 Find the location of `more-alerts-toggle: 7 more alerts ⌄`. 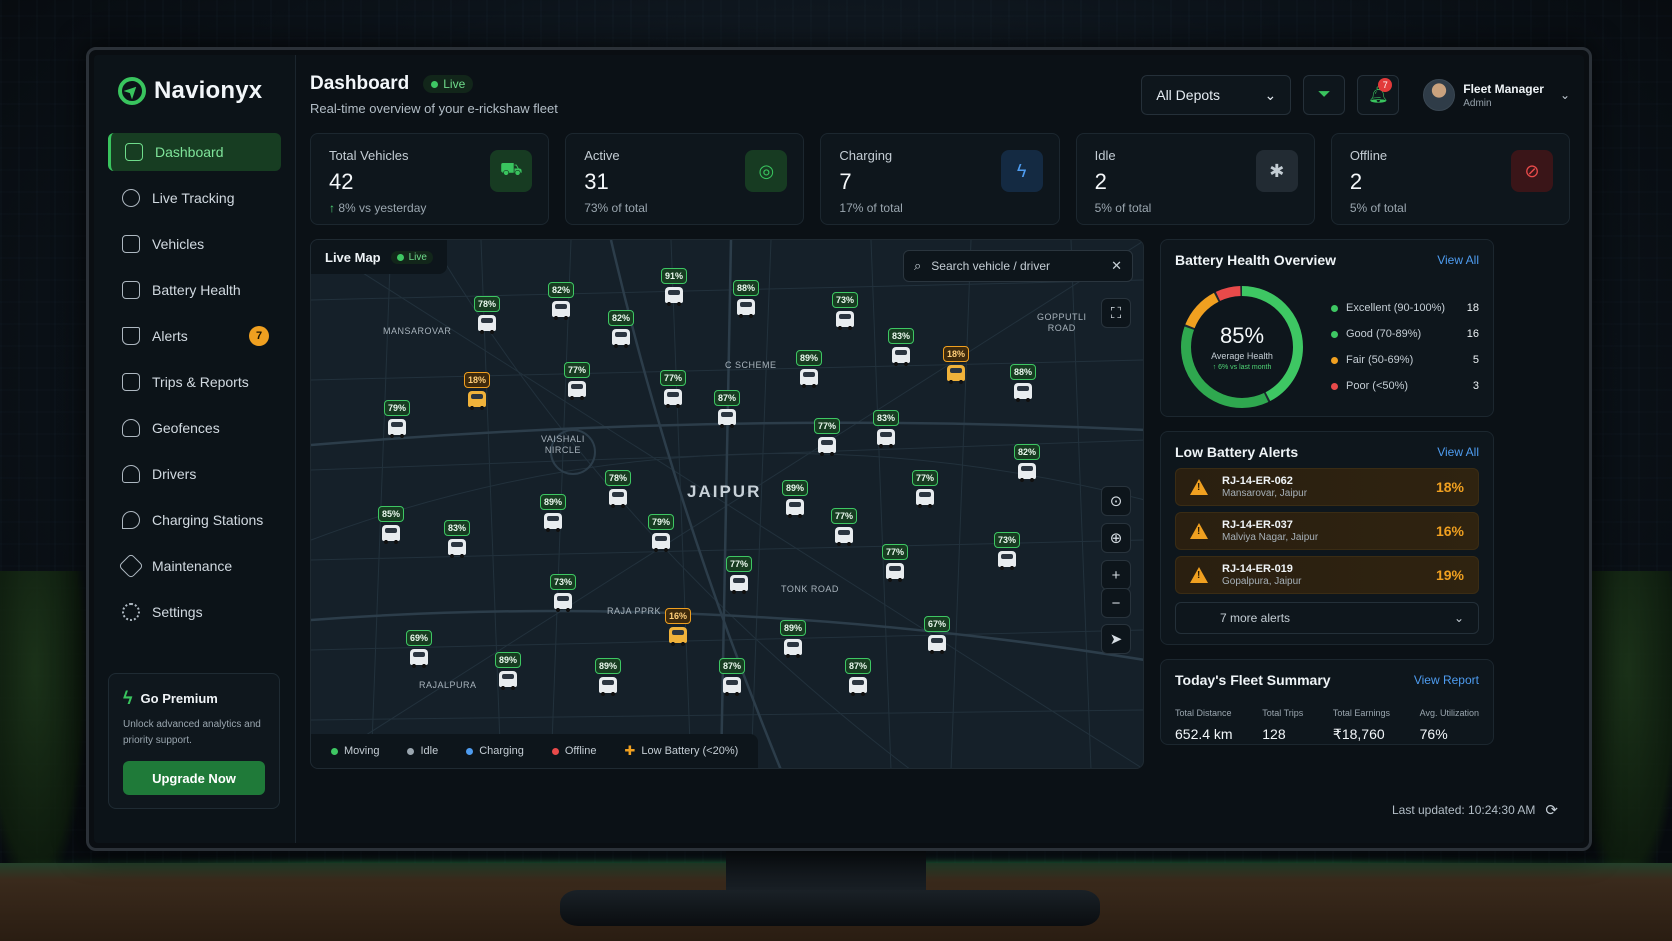

more-alerts-toggle: 7 more alerts ⌄ is located at coordinates (1327, 618).